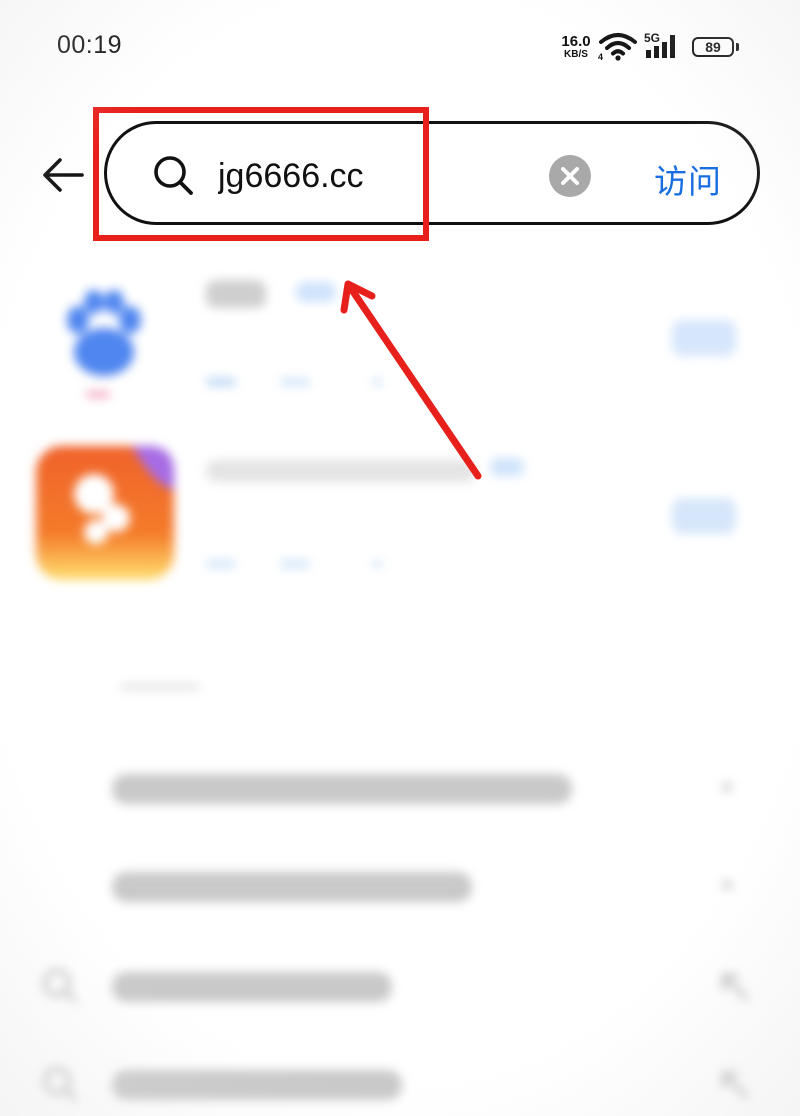 Image resolution: width=800 pixels, height=1116 pixels. Describe the element at coordinates (400, 45) in the screenshot. I see `status-bar: 00:19 16.0 KB/S 4 5G 89` at that location.